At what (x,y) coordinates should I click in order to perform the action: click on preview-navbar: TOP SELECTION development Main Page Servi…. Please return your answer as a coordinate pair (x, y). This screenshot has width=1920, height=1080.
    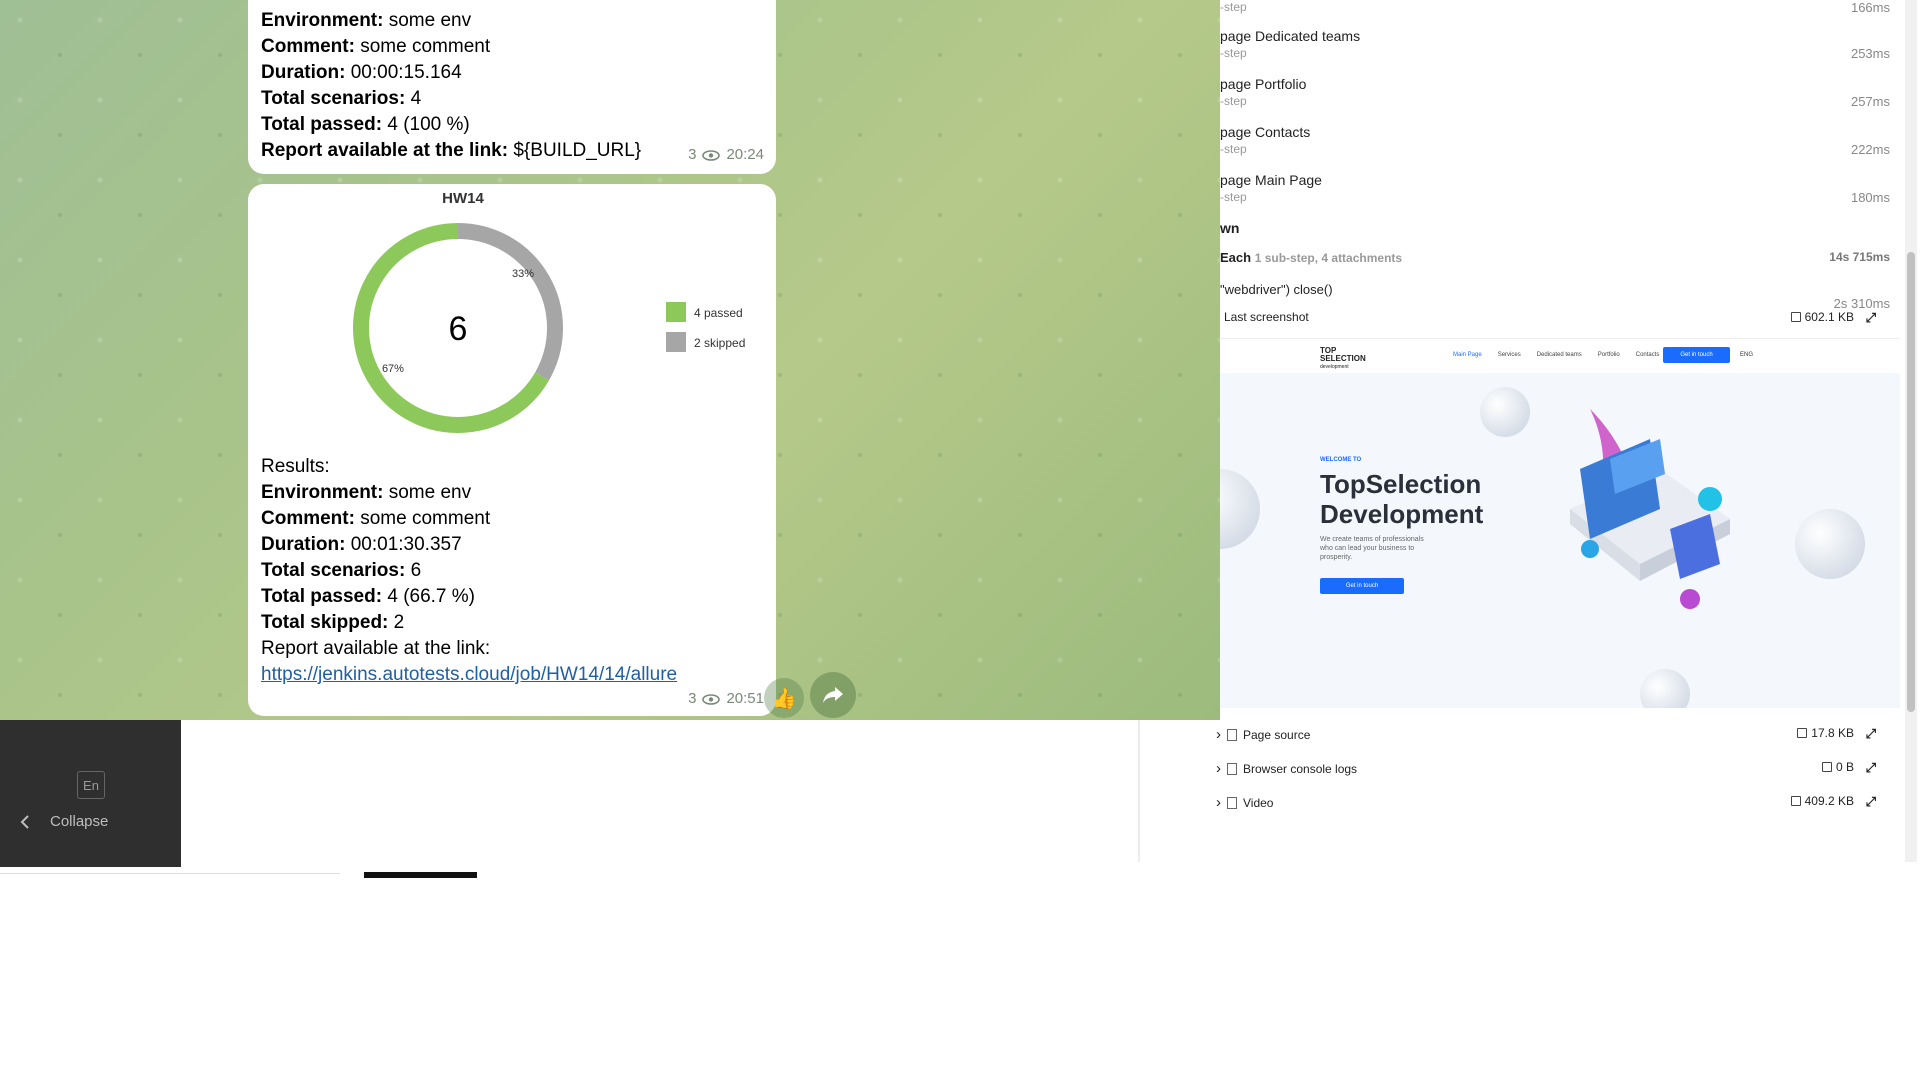
    Looking at the image, I should click on (1560, 356).